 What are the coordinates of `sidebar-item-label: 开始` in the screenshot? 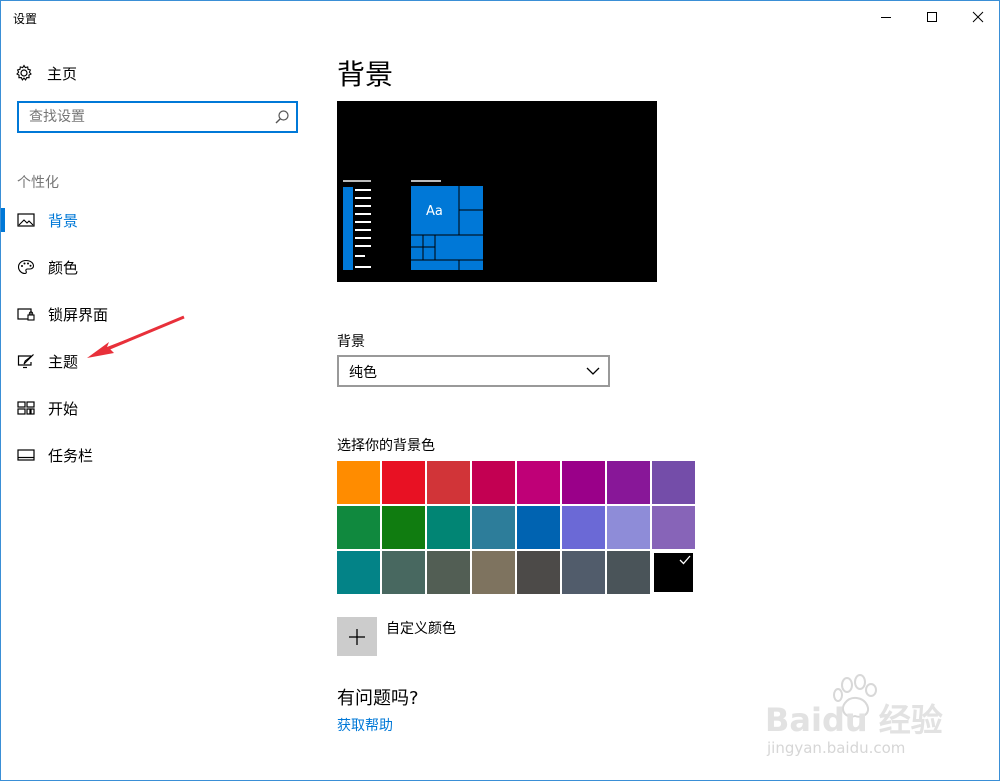 It's located at (63, 409).